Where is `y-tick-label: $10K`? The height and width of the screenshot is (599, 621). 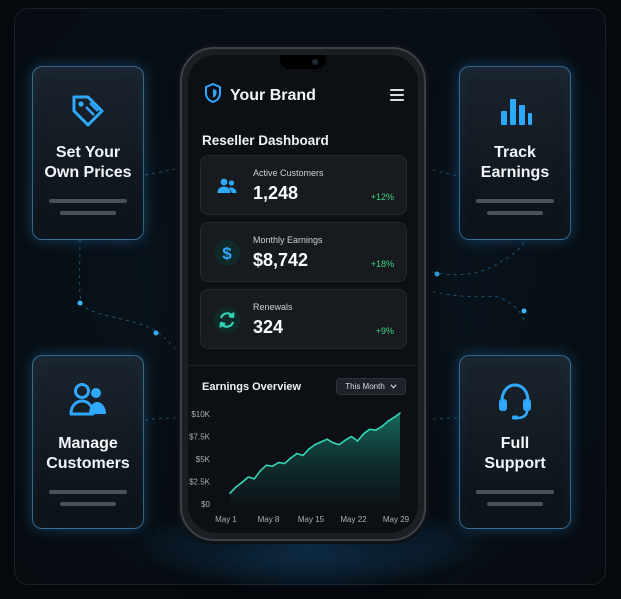 y-tick-label: $10K is located at coordinates (200, 414).